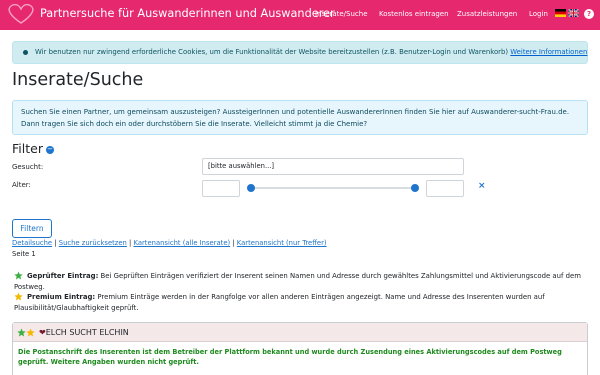 The height and width of the screenshot is (375, 600). I want to click on map-all-link: Kartenansicht (alle Inserate), so click(182, 243).